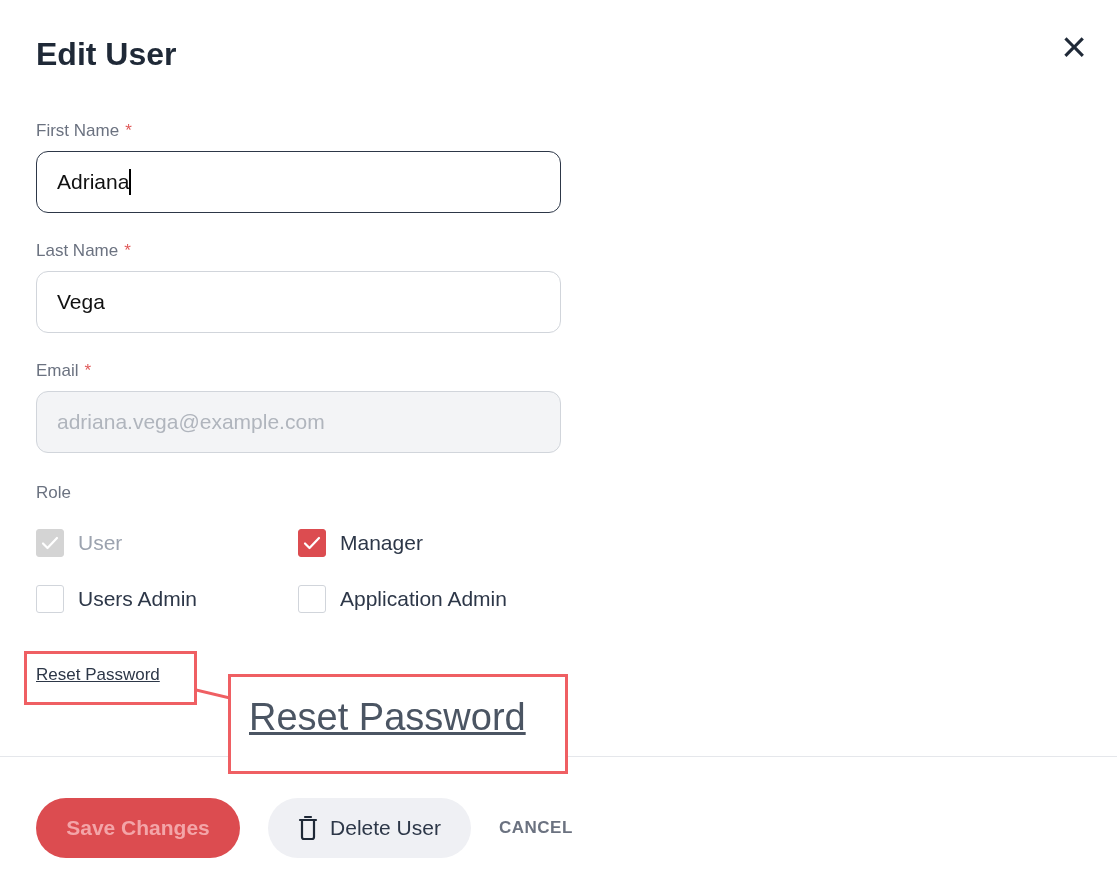 This screenshot has height=882, width=1117. I want to click on text-cursor, so click(130, 182).